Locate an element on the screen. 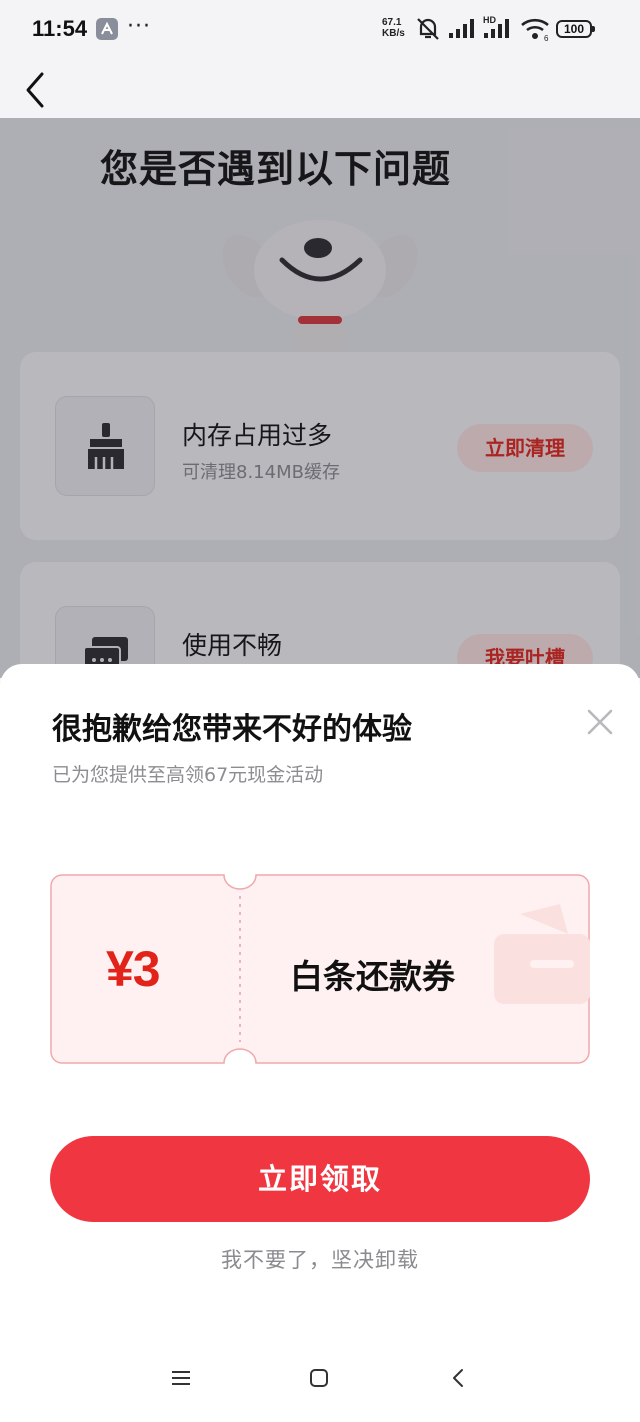 This screenshot has height=1422, width=640. wifi-icon: 6 is located at coordinates (536, 31).